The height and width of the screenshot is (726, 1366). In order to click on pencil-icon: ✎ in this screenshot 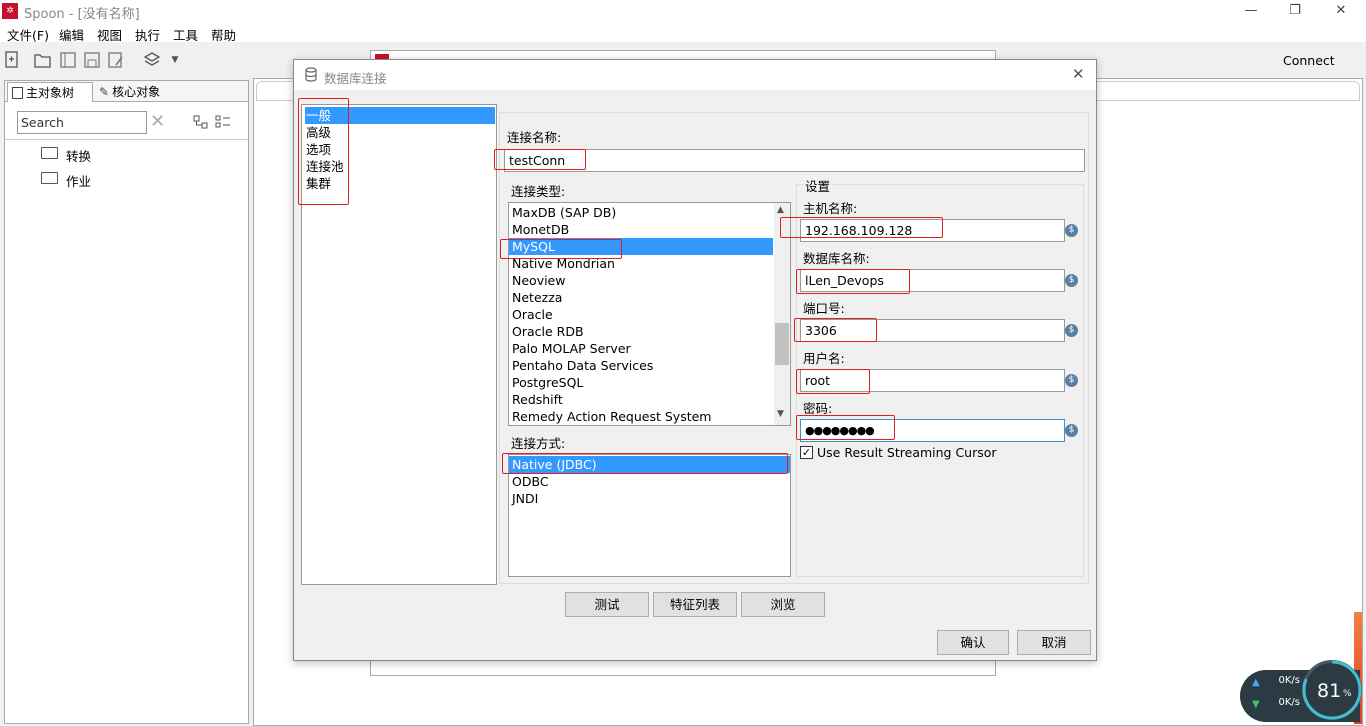, I will do `click(104, 92)`.